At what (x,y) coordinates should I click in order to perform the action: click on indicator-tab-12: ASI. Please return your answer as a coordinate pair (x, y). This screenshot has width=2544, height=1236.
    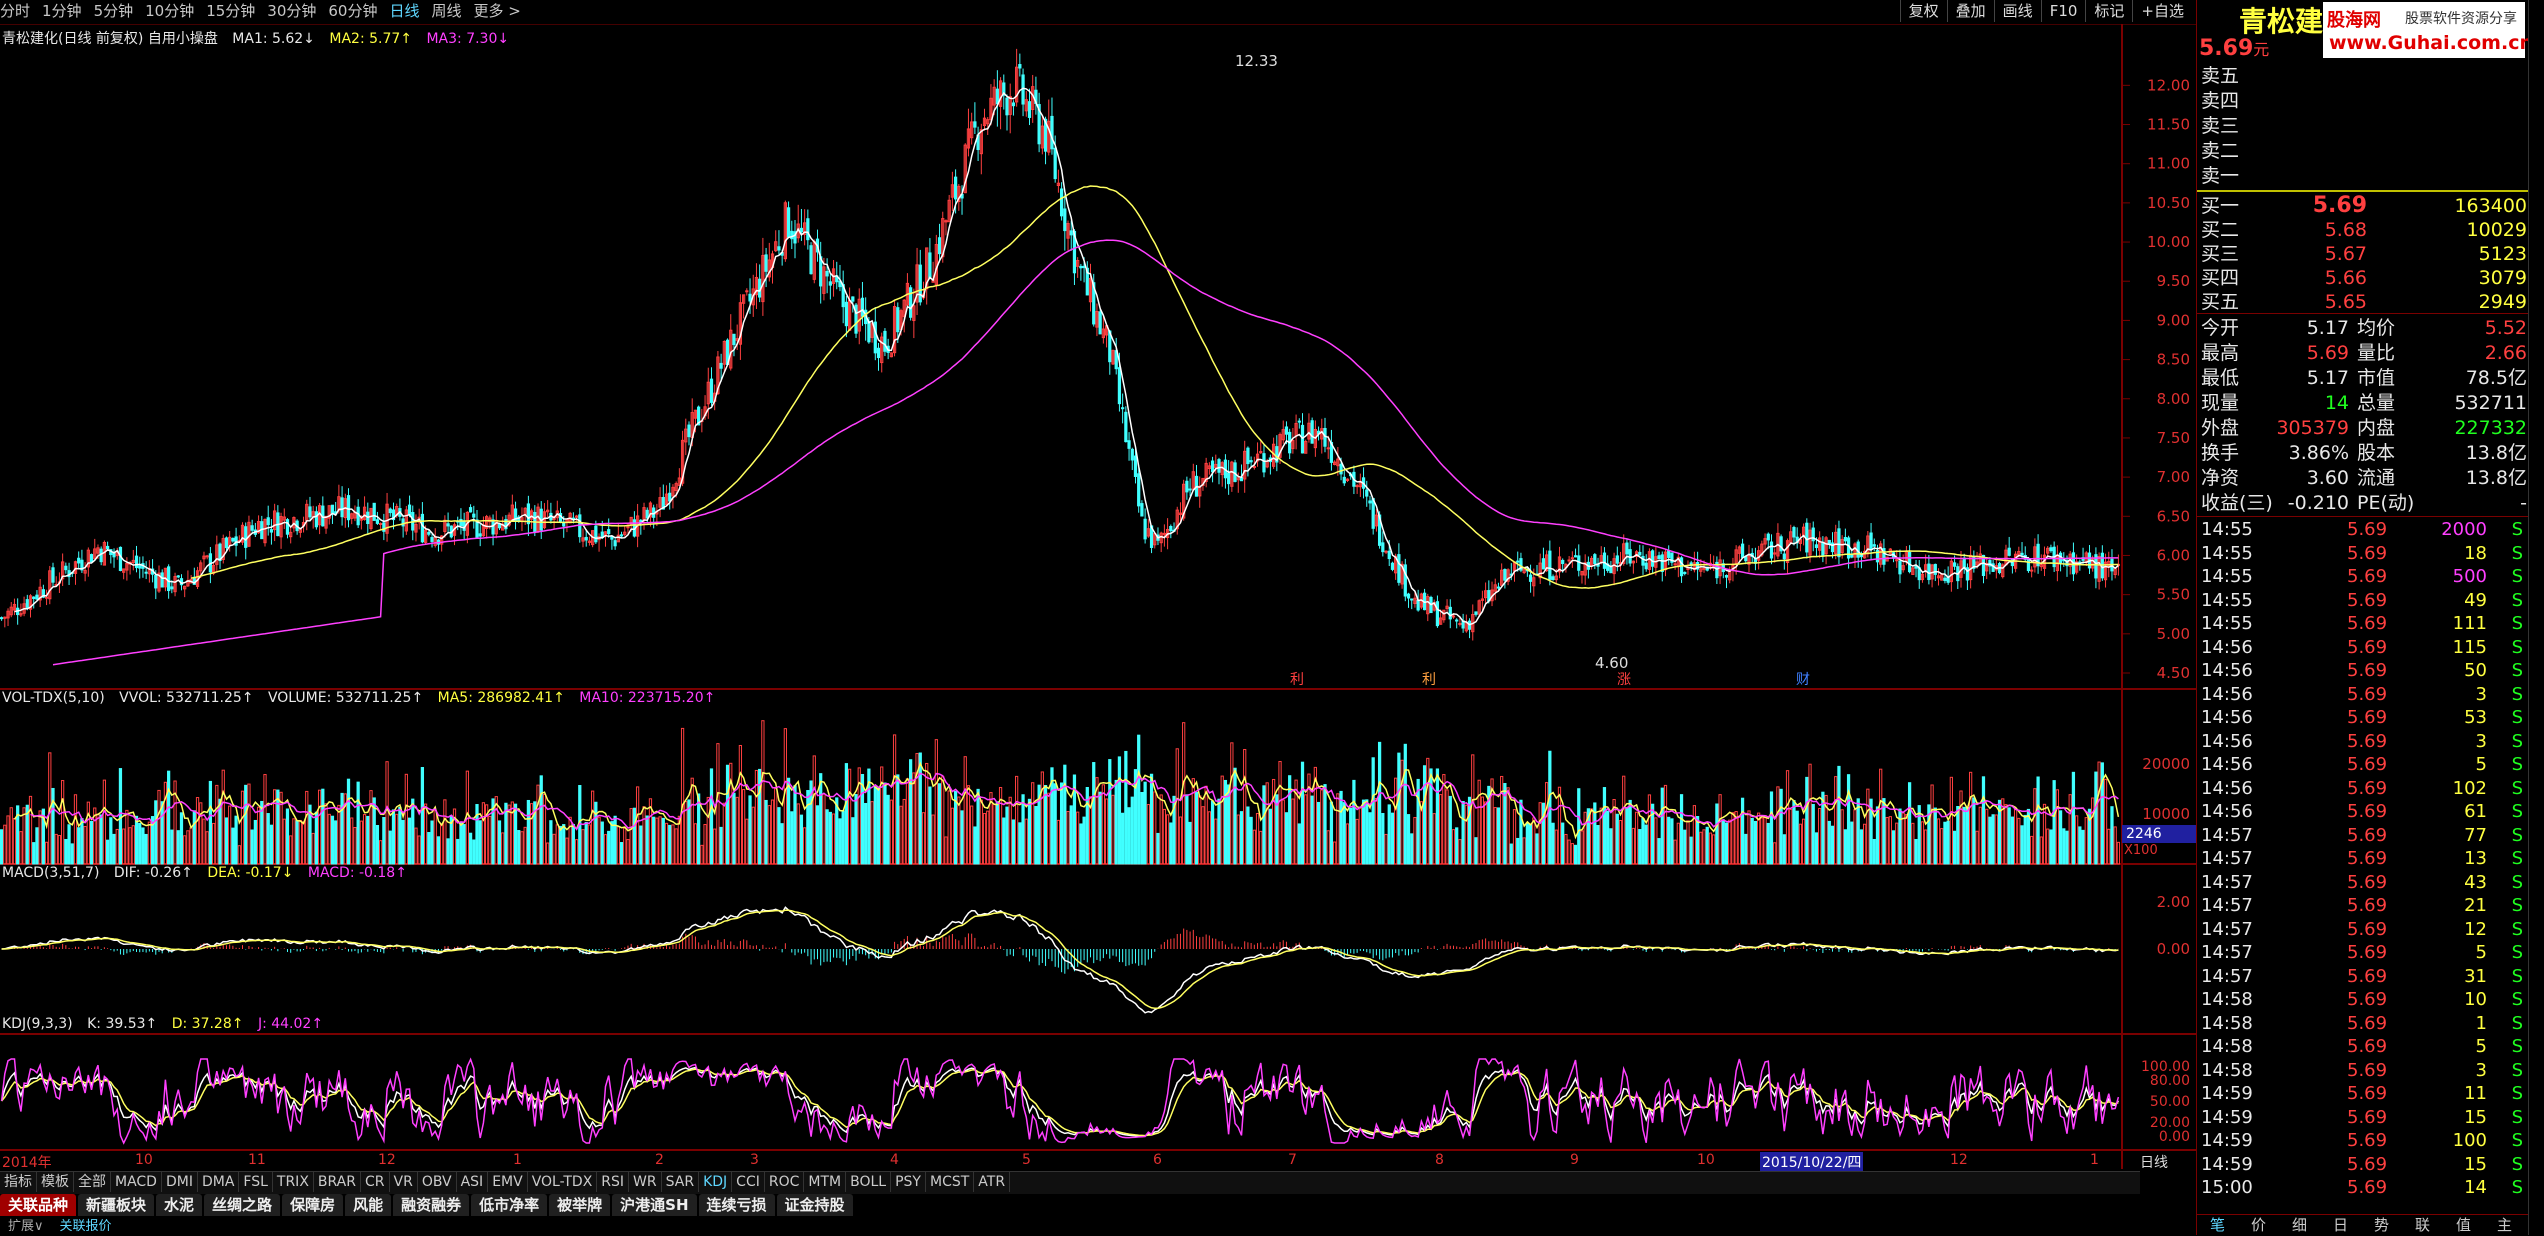
    Looking at the image, I should click on (473, 1182).